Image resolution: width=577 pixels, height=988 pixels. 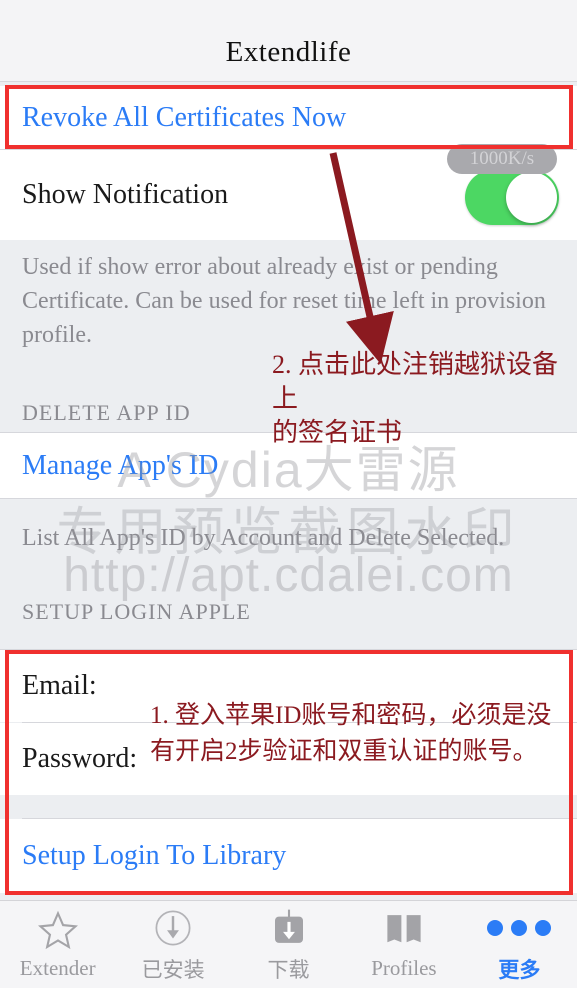 I want to click on book-icon, so click(x=404, y=930).